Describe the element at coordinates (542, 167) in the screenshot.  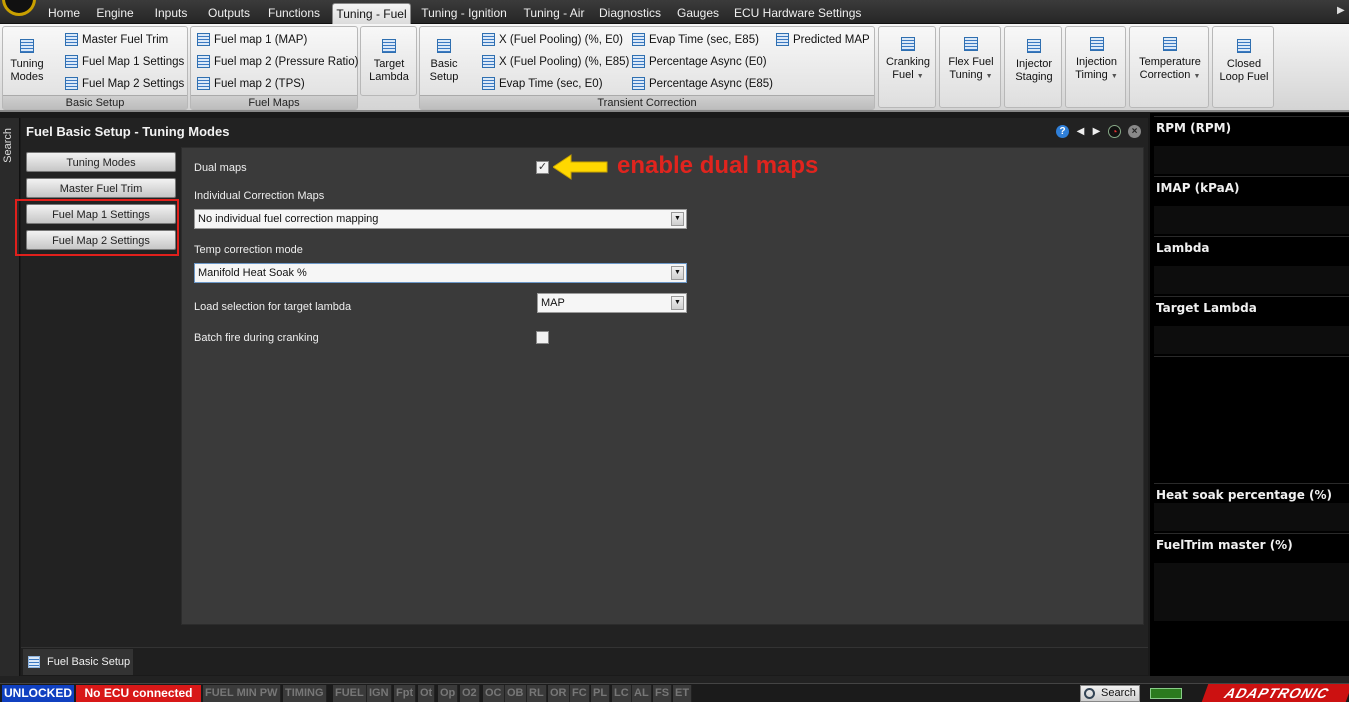
I see `dual-maps-checkbox: ✓` at that location.